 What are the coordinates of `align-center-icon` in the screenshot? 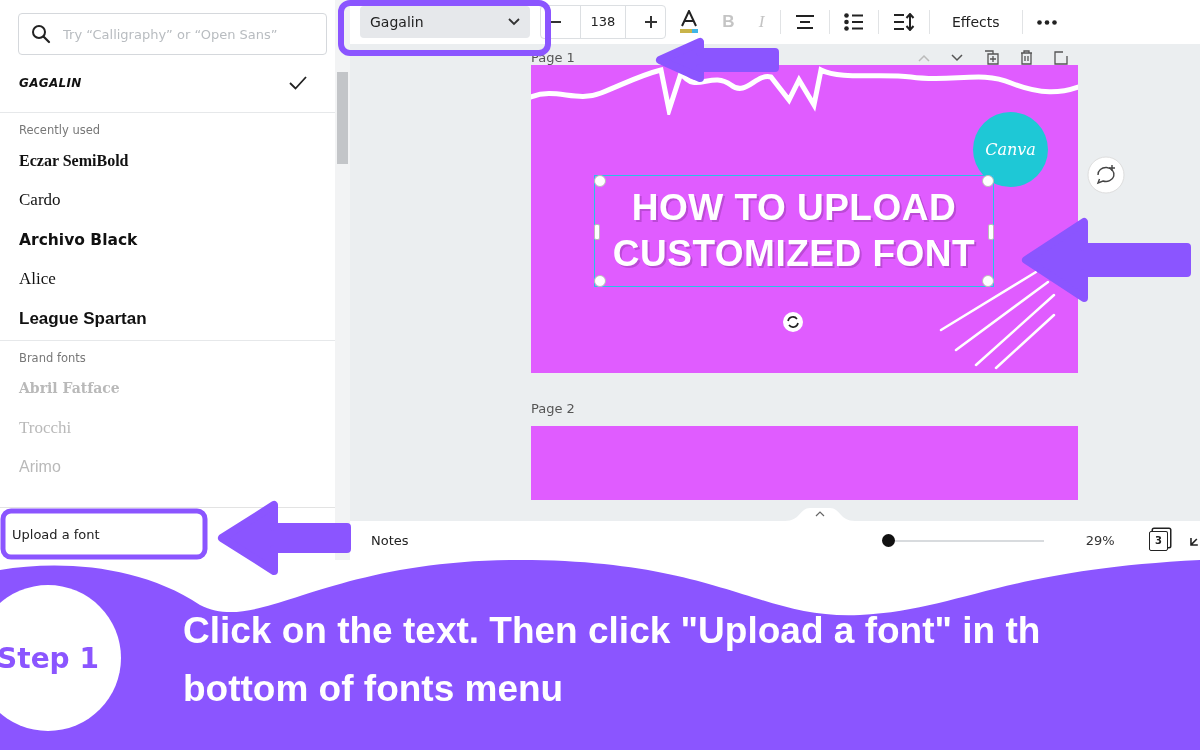 It's located at (805, 22).